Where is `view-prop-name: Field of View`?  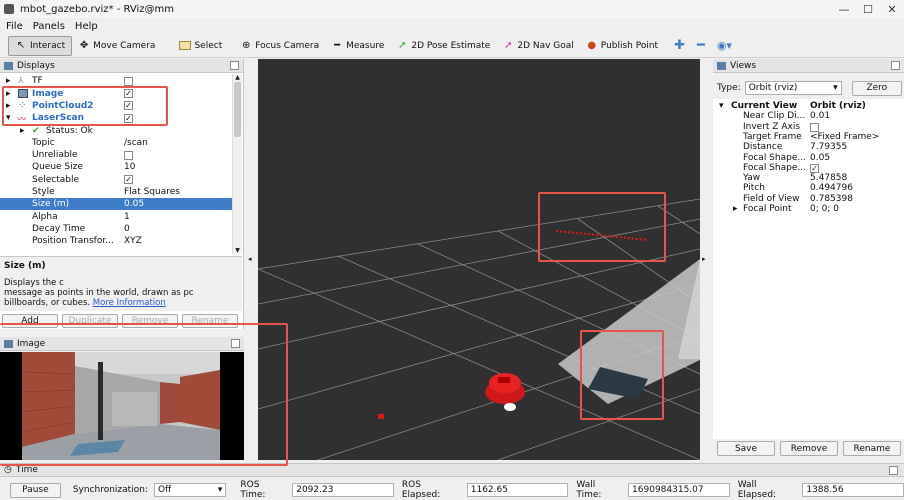 view-prop-name: Field of View is located at coordinates (771, 198).